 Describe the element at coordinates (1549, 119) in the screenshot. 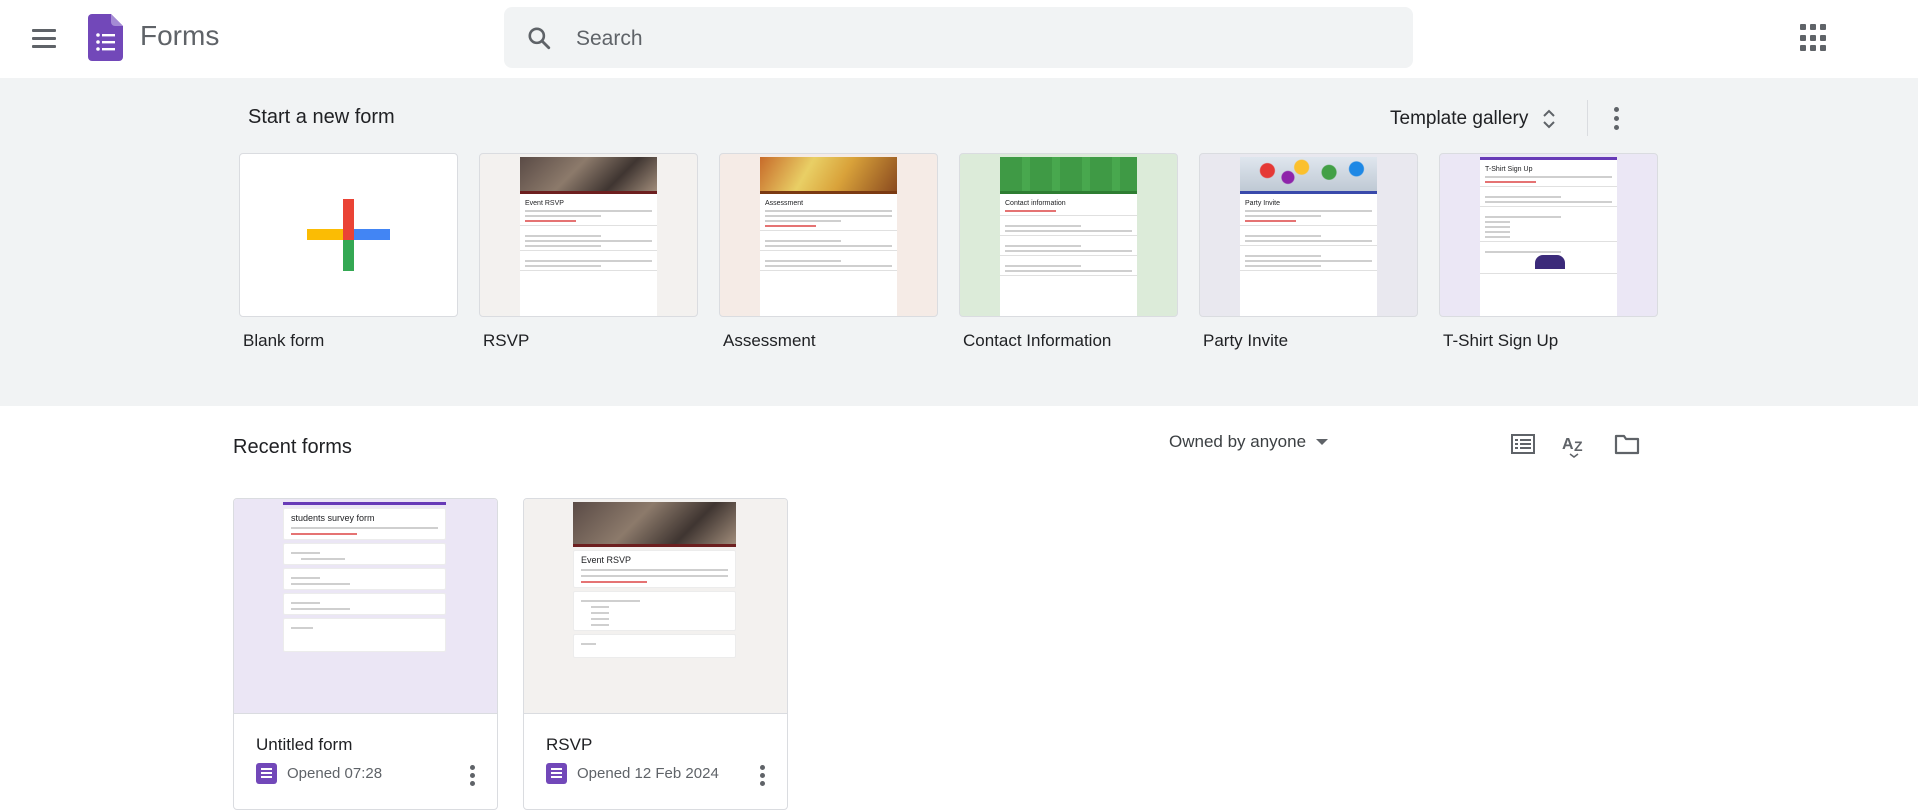

I see `unfold-more-icon` at that location.